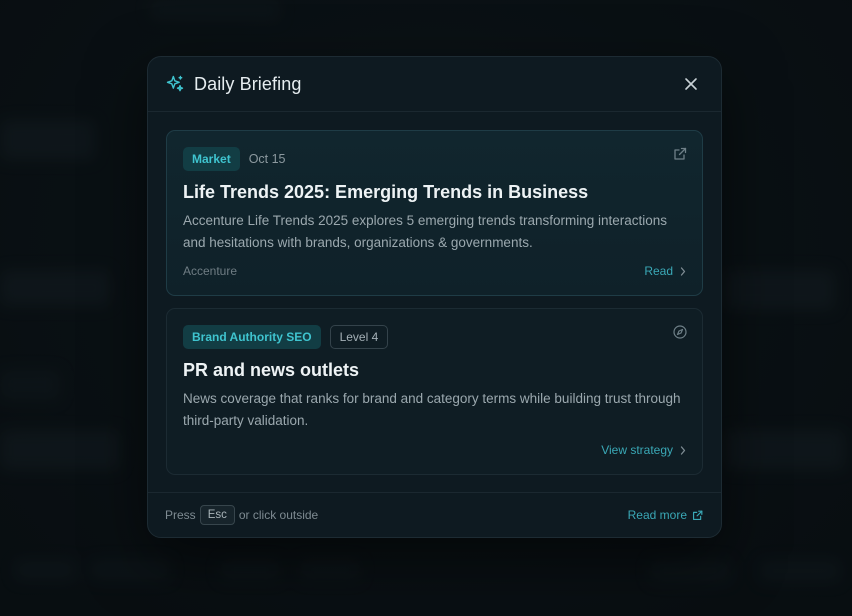 The height and width of the screenshot is (616, 852). I want to click on close-icon, so click(691, 84).